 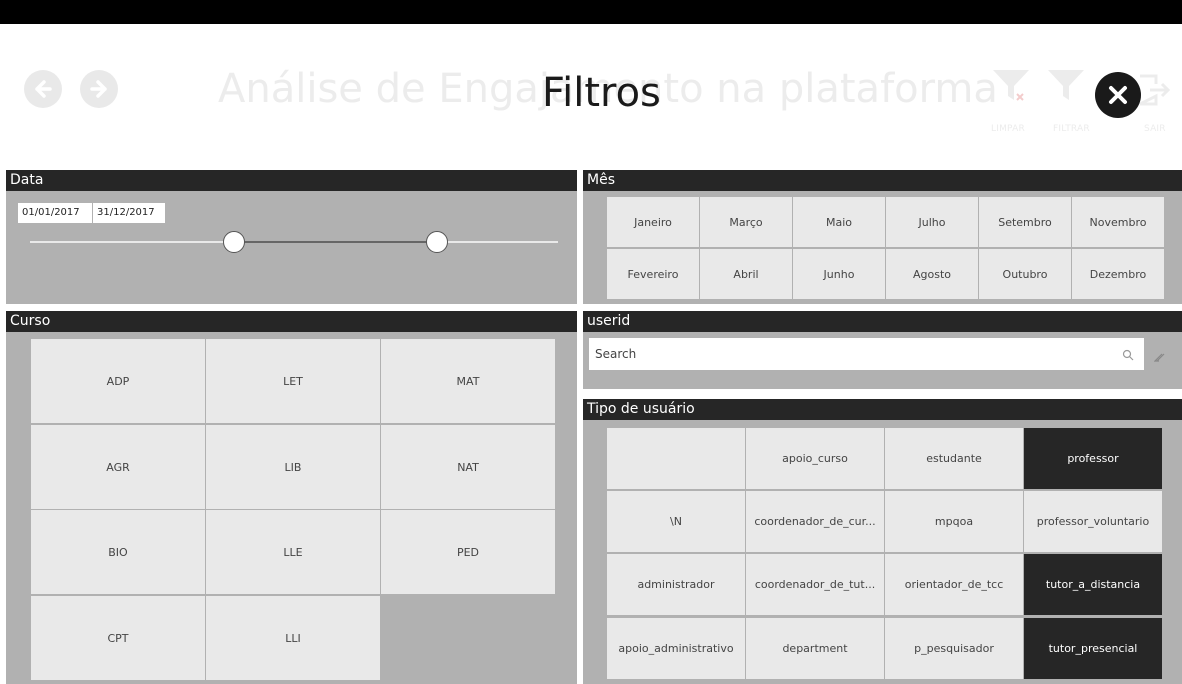 What do you see at coordinates (653, 274) in the screenshot?
I see `month-option-fevereiro: Fevereiro` at bounding box center [653, 274].